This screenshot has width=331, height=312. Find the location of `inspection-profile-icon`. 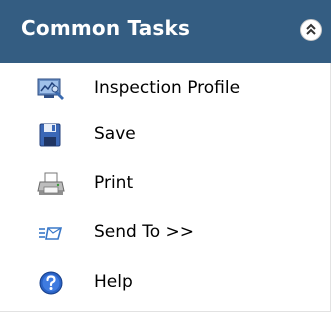

inspection-profile-icon is located at coordinates (50, 89).